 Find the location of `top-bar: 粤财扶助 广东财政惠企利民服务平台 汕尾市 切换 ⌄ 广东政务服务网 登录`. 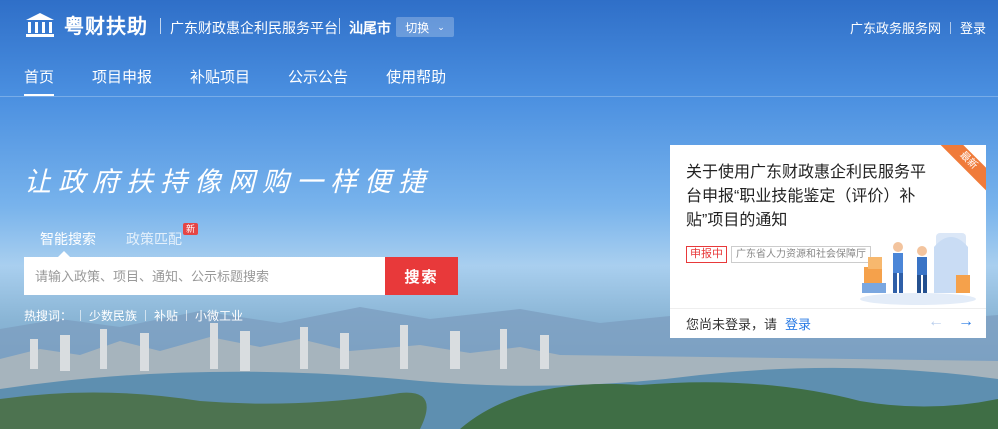

top-bar: 粤财扶助 广东财政惠企利民服务平台 汕尾市 切换 ⌄ 广东政务服务网 登录 is located at coordinates (499, 26).